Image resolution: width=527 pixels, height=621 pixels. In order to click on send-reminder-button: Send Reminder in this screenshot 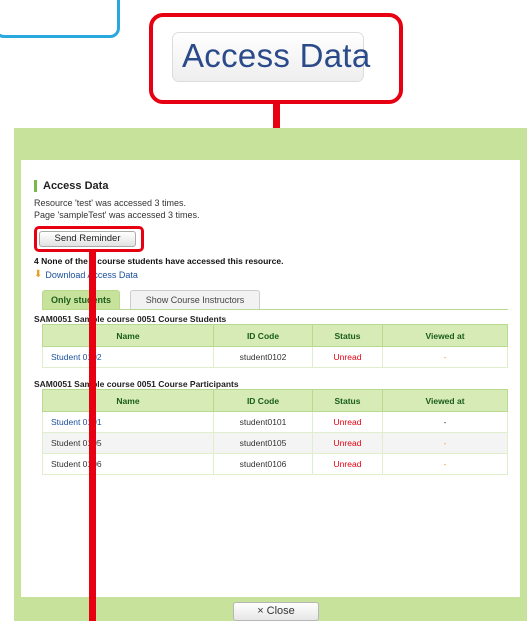, I will do `click(87, 239)`.